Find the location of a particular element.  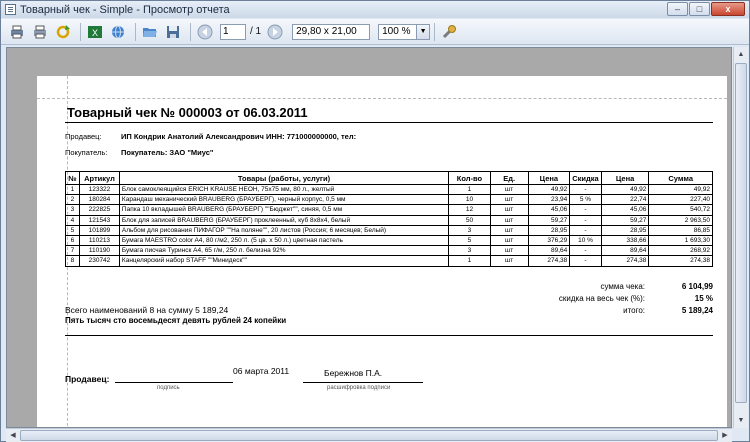

minimize-button: – is located at coordinates (677, 9).